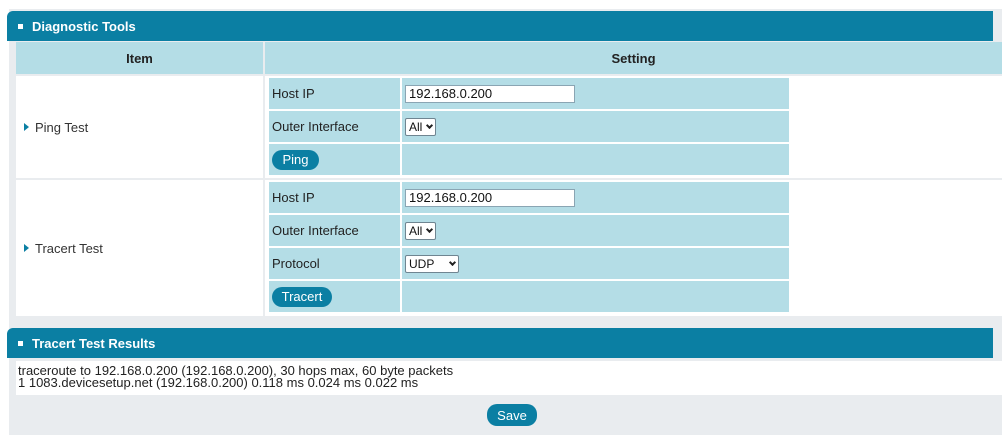  I want to click on ping-outer-interface-value: All, so click(416, 126).